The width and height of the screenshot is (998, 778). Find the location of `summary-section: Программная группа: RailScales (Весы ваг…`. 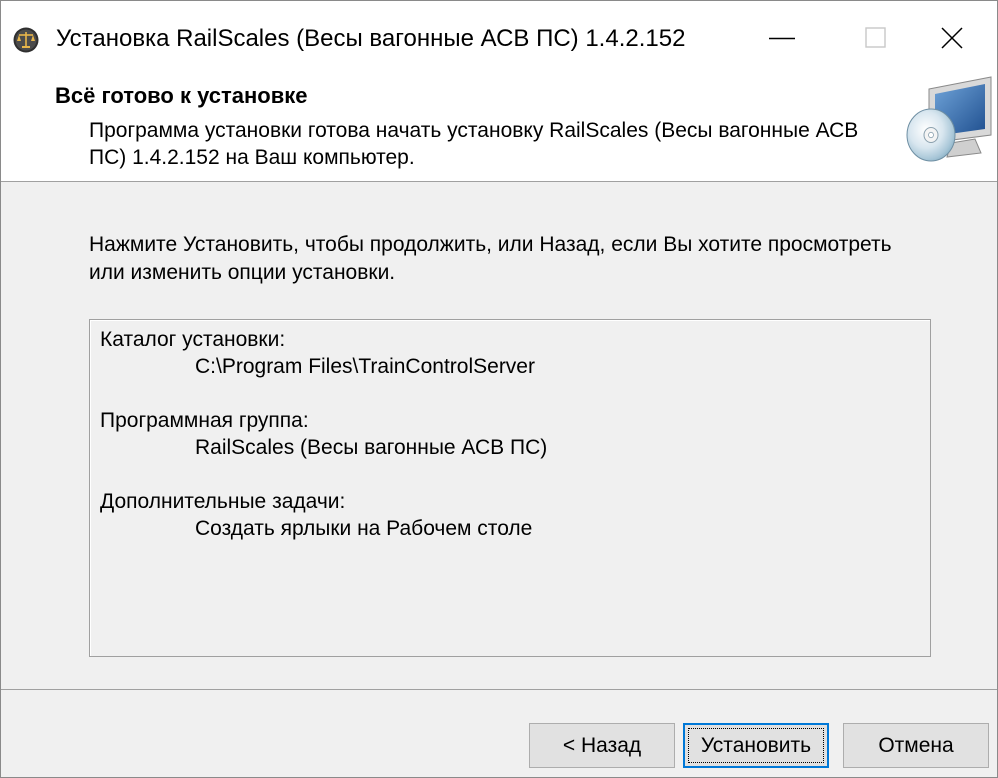

summary-section: Программная группа: RailScales (Весы ваг… is located at coordinates (510, 434).